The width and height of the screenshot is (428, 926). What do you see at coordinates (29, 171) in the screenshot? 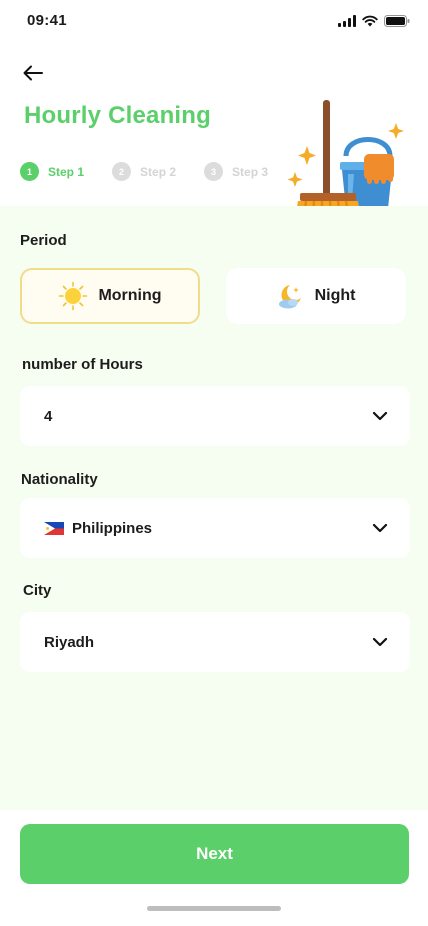
I see `step-number: 1` at bounding box center [29, 171].